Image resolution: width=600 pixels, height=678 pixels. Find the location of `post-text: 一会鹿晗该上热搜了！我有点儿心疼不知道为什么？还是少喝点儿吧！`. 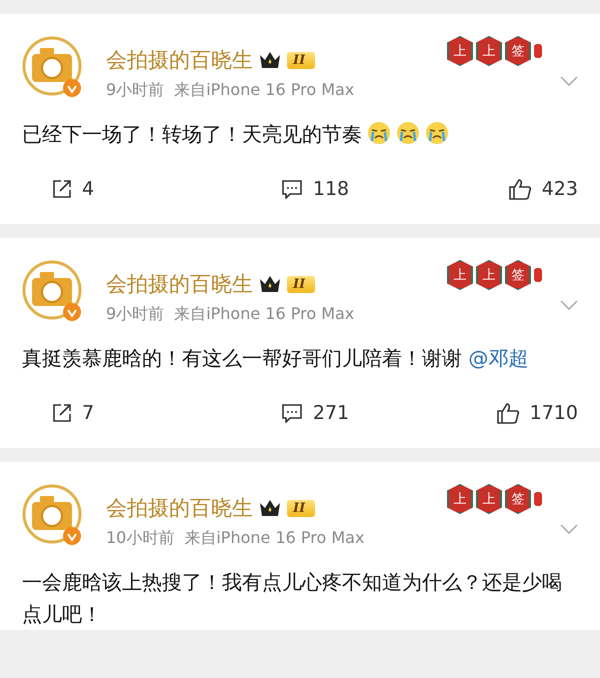

post-text: 一会鹿晗该上热搜了！我有点儿心疼不知道为什么？还是少喝点儿吧！ is located at coordinates (292, 598).